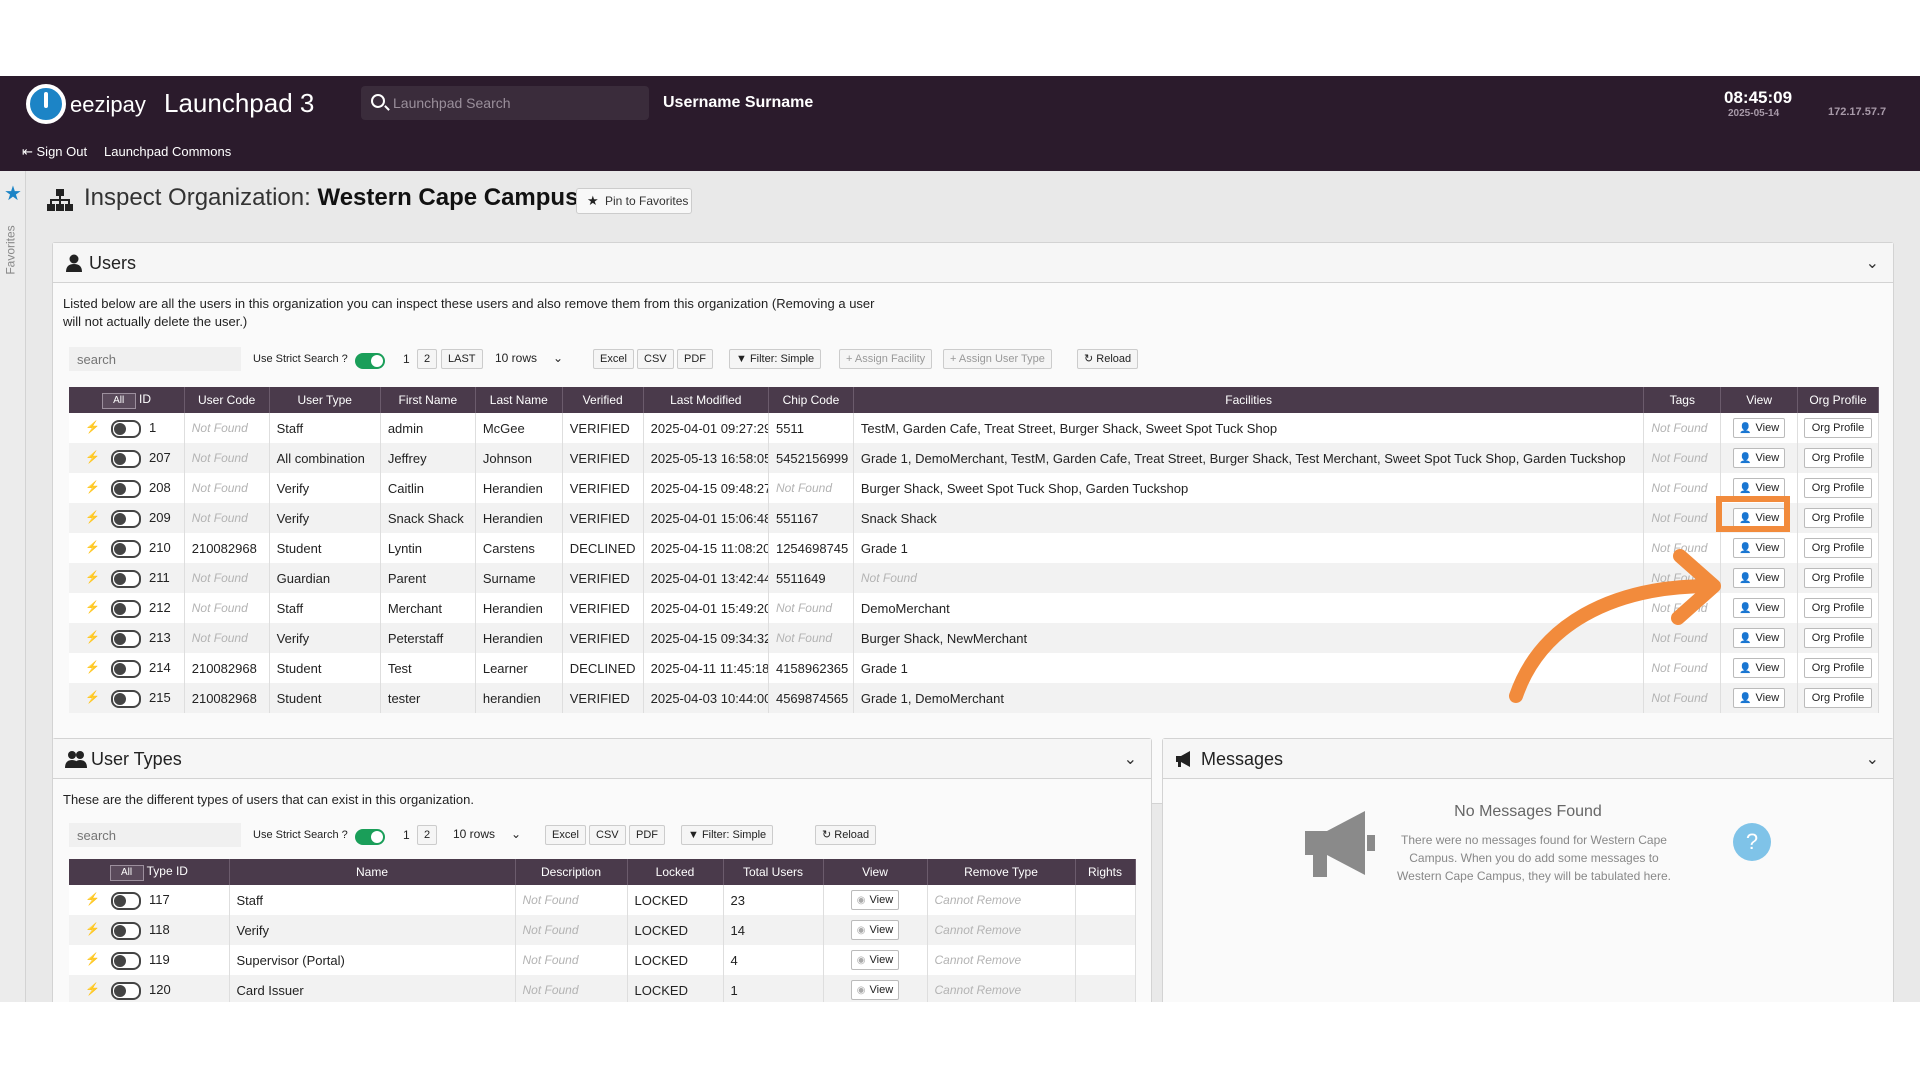  I want to click on column-header-first-name: First Name, so click(428, 400).